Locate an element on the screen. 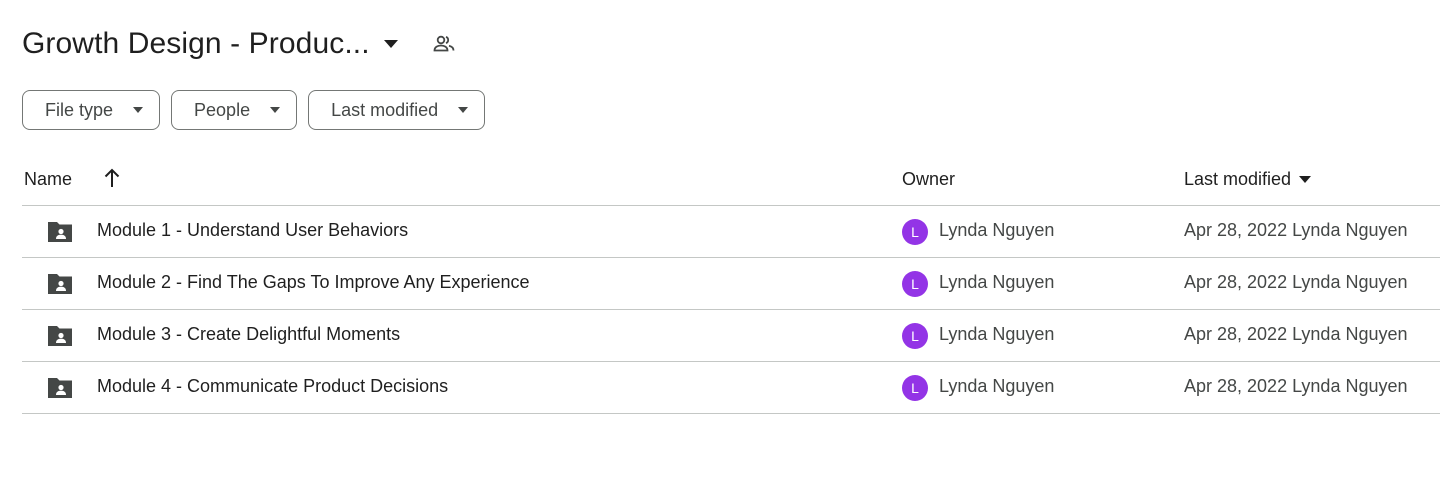 The height and width of the screenshot is (480, 1440). filter-chips: File type People Last modified is located at coordinates (254, 110).